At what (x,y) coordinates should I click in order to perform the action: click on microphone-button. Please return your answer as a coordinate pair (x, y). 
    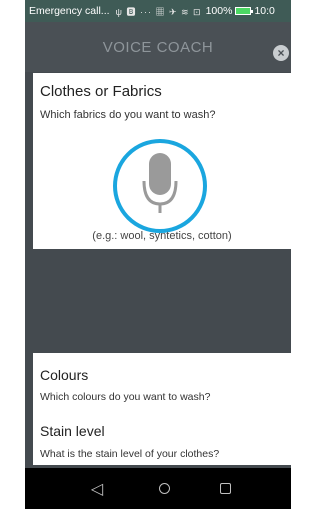
    Looking at the image, I should click on (160, 186).